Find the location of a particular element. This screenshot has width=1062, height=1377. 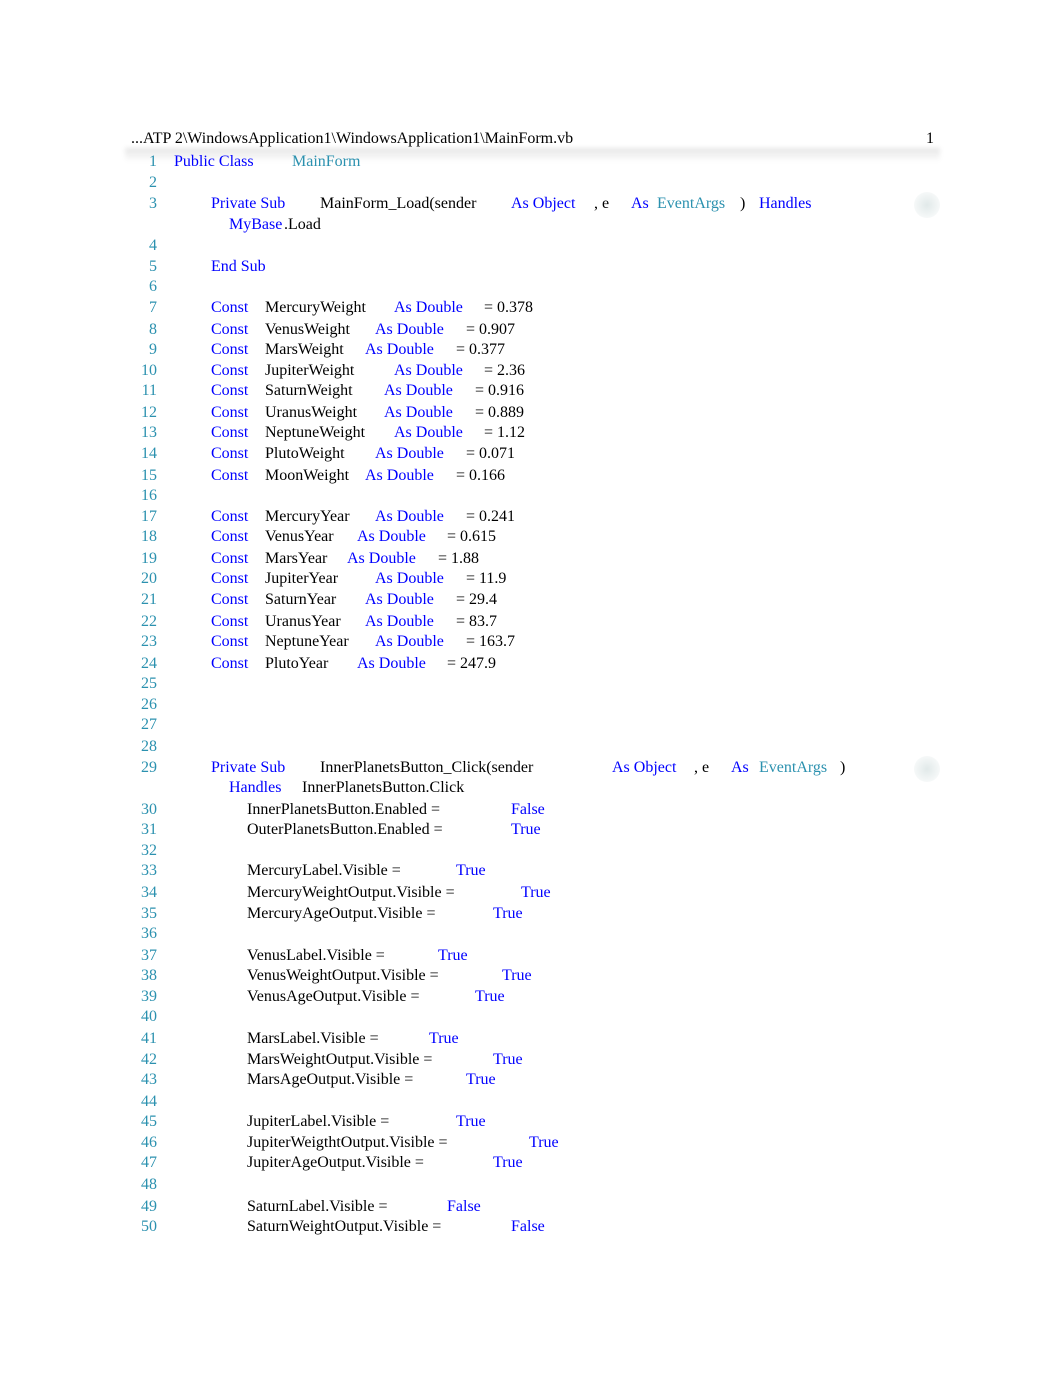

code-text: InnerPlanetsButton.Enabled = is located at coordinates (343, 809).